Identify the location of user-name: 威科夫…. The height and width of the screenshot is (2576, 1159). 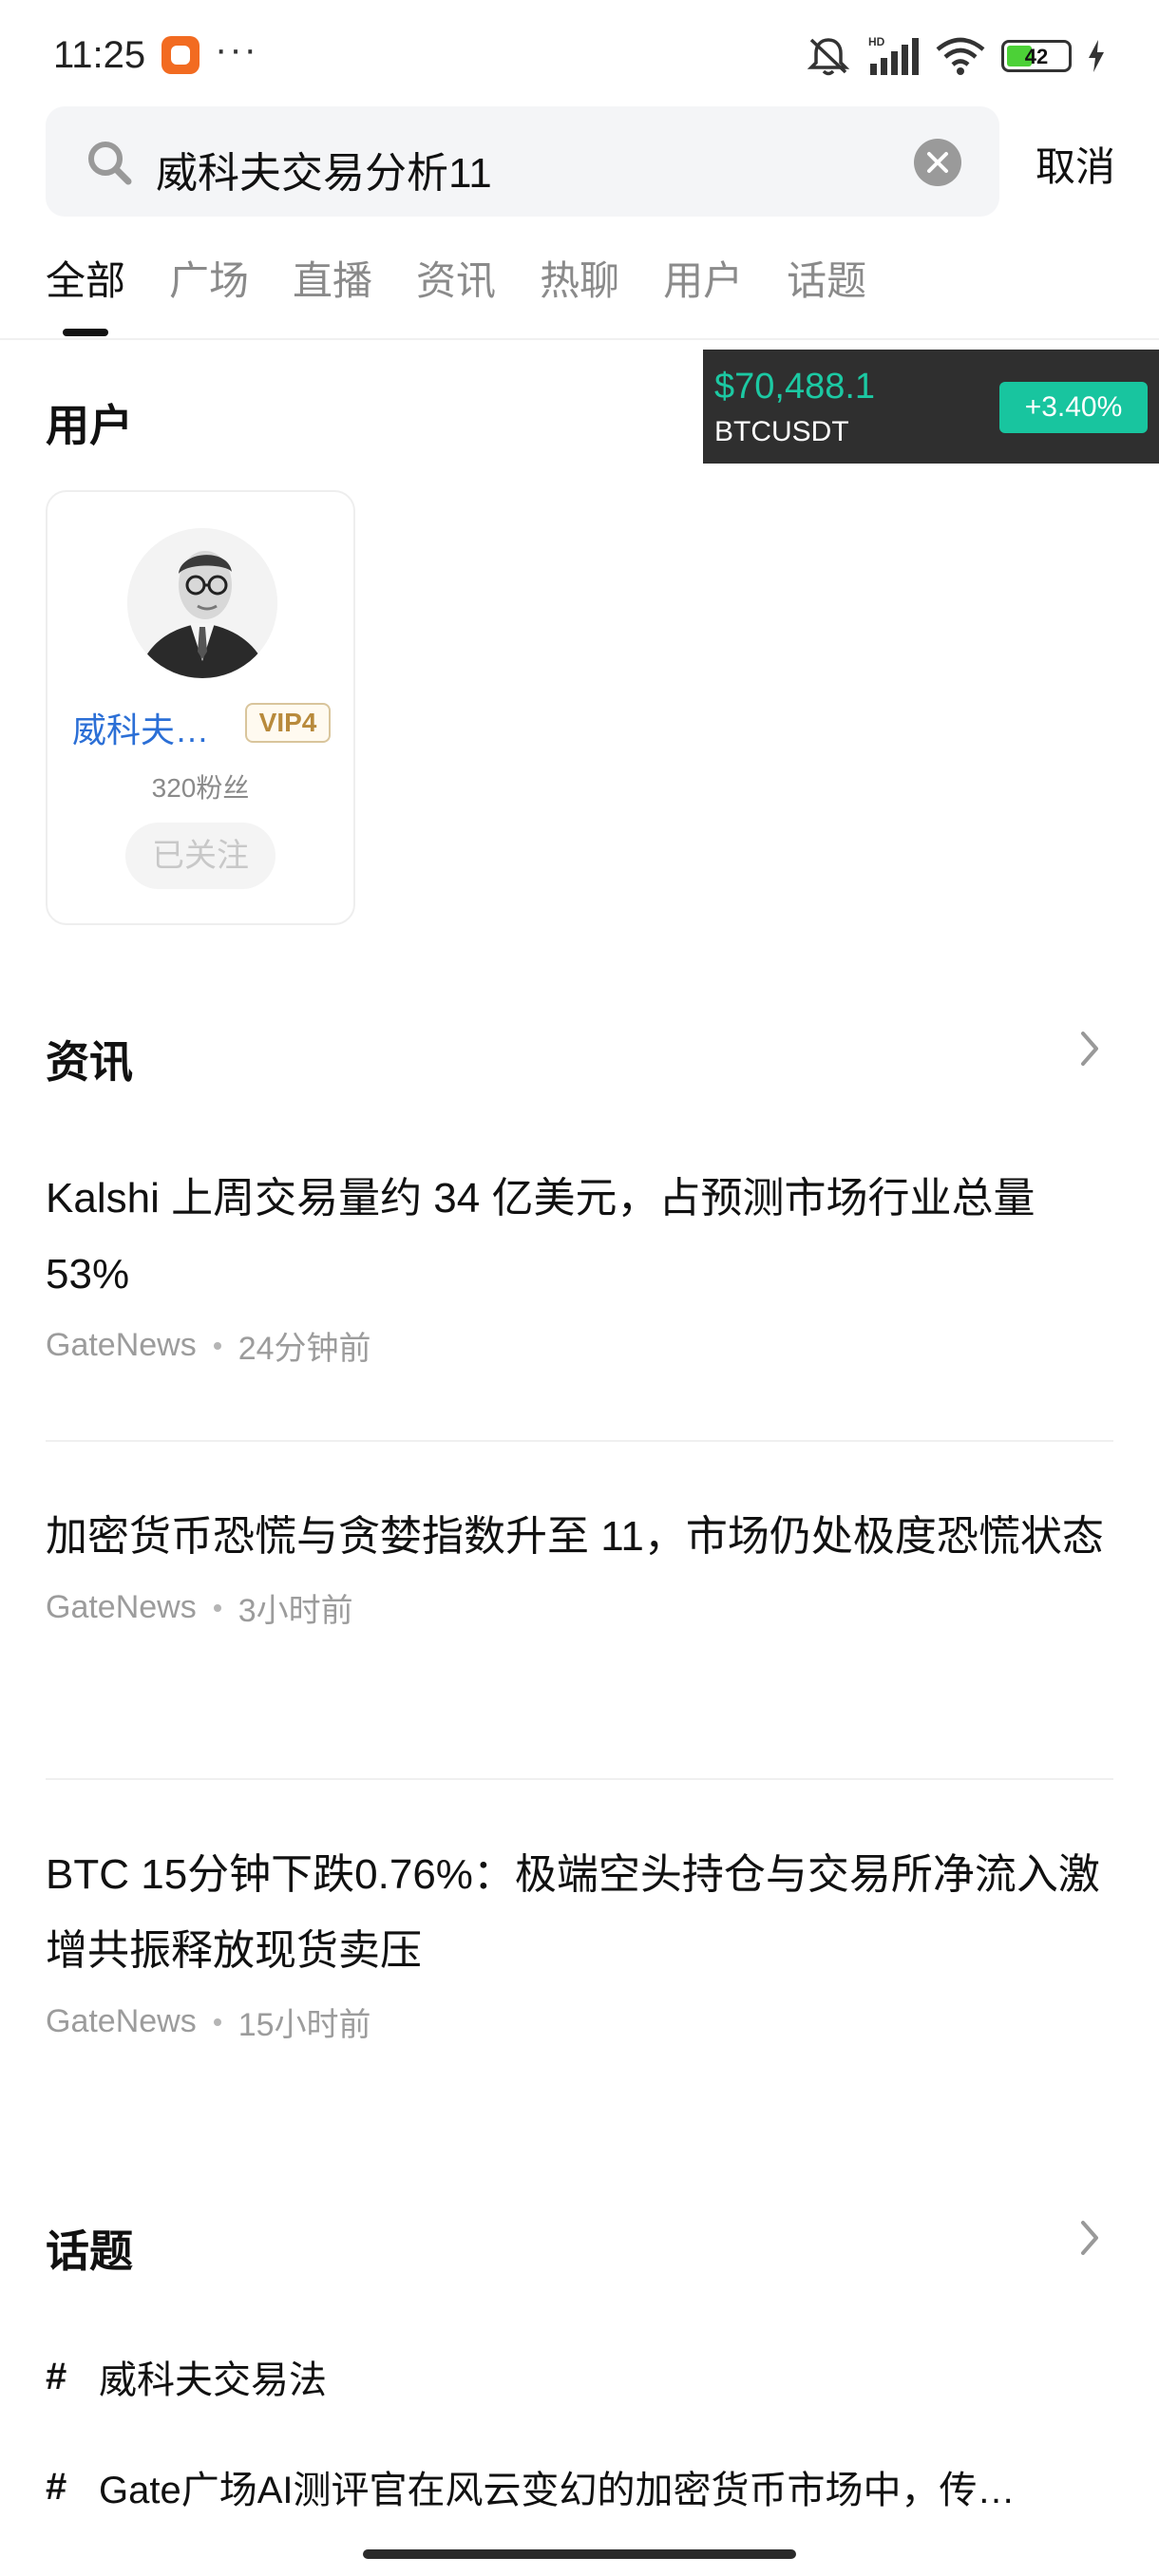
(140, 727).